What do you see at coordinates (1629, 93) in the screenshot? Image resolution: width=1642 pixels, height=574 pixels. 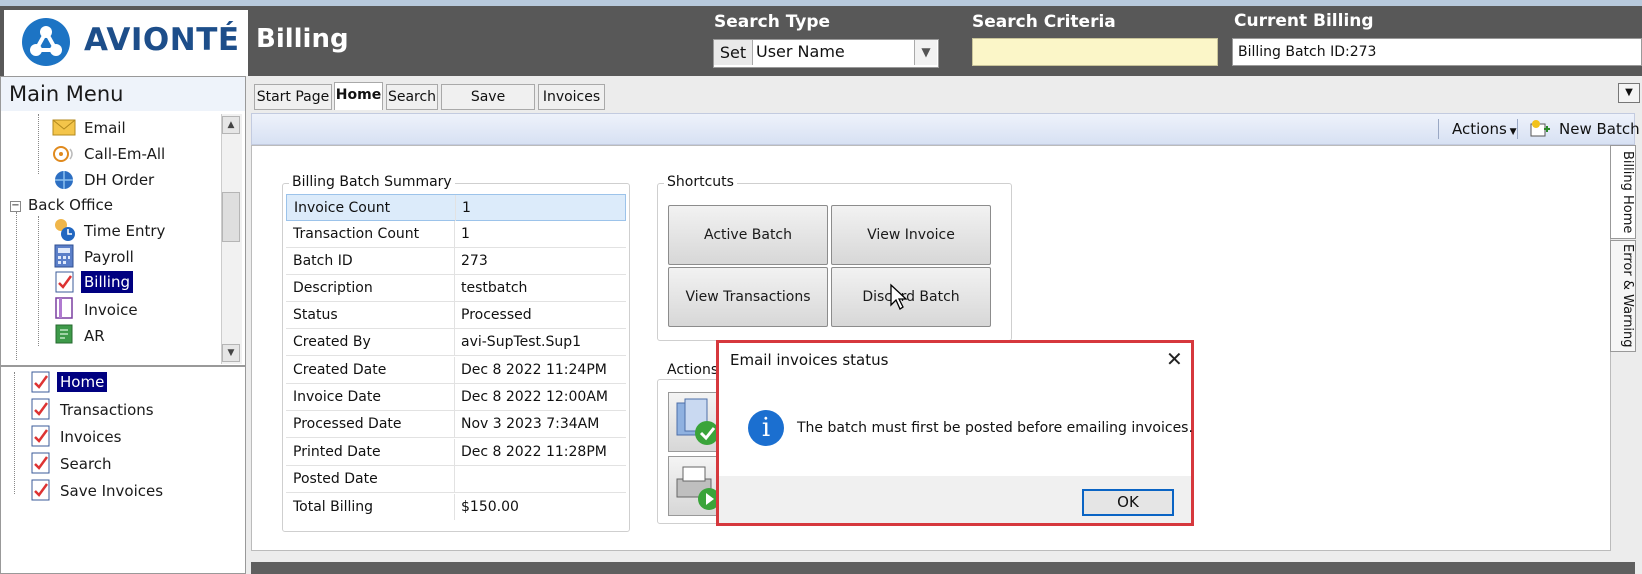 I see `tab-list-dropdown-icon: ▼` at bounding box center [1629, 93].